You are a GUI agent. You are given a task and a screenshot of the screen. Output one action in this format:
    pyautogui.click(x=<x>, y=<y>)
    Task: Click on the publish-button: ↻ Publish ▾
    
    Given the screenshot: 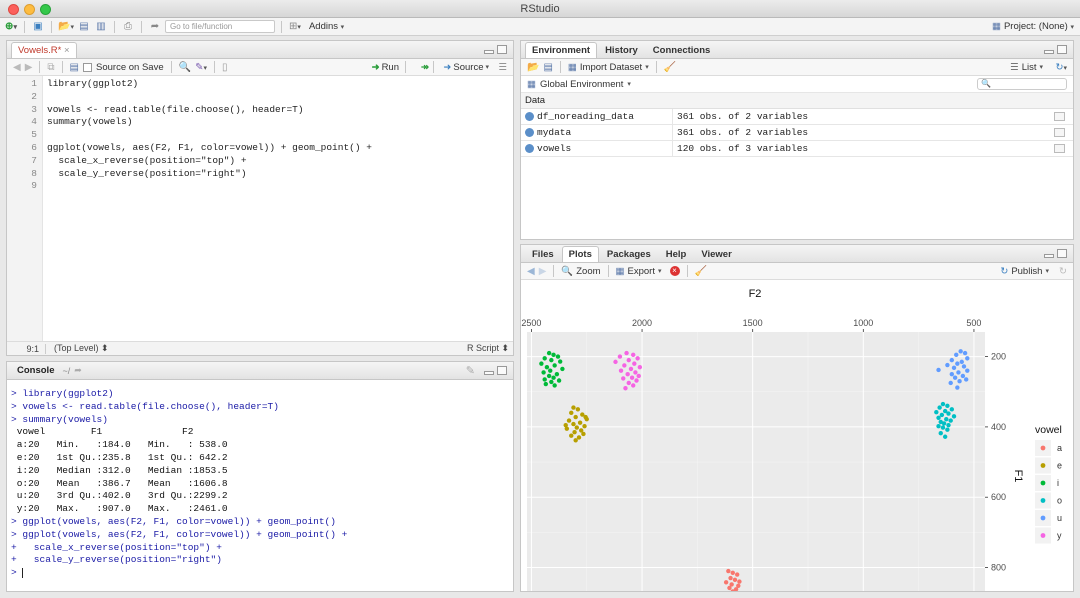 What is the action you would take?
    pyautogui.click(x=1024, y=271)
    